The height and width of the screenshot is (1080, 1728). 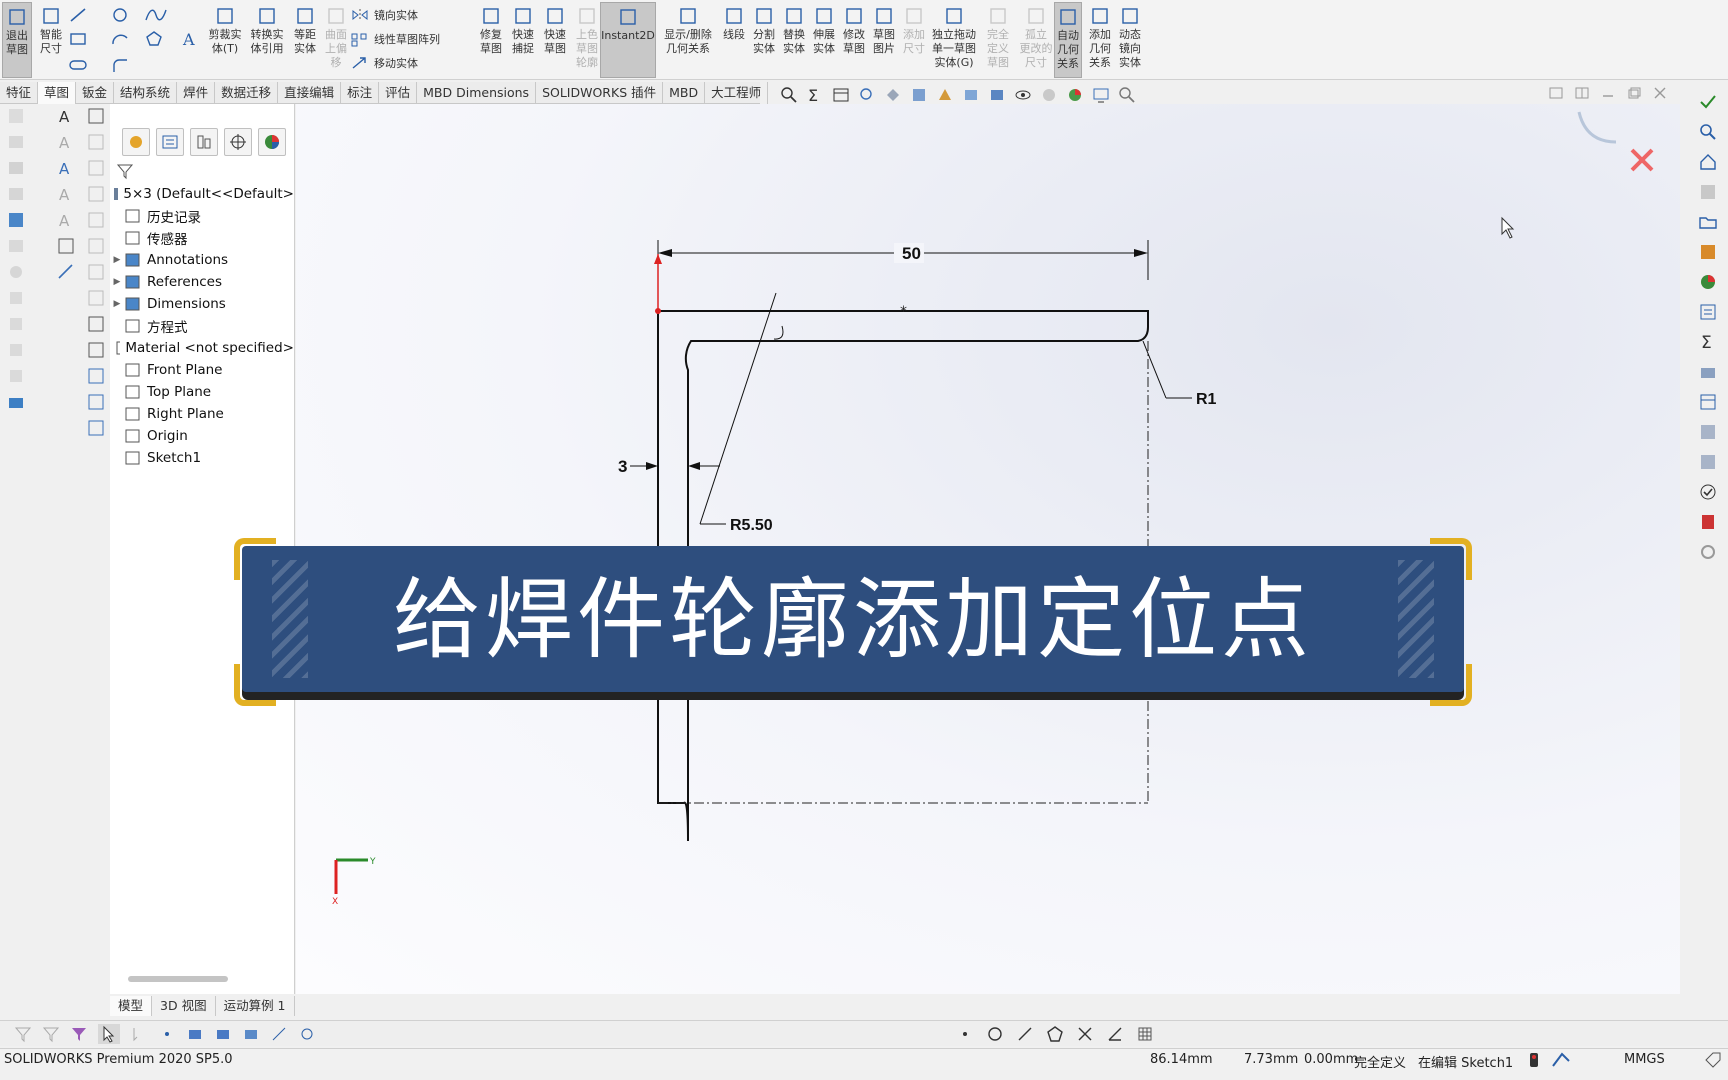 I want to click on close-icon, so click(x=1660, y=93).